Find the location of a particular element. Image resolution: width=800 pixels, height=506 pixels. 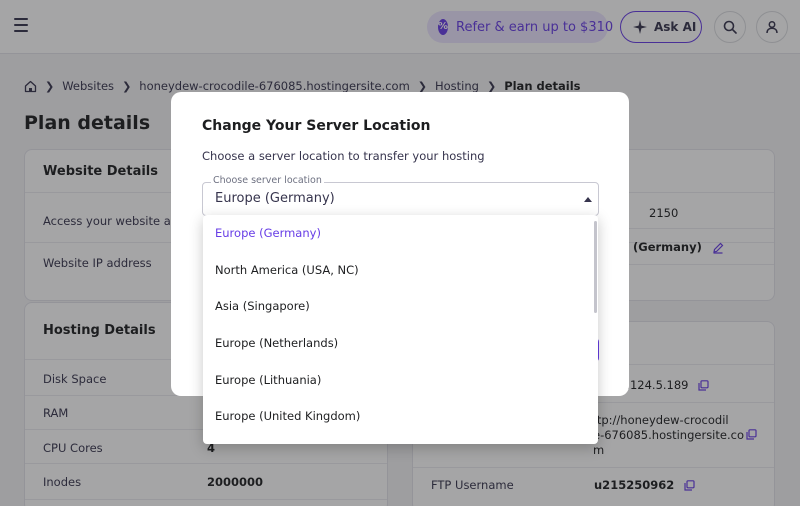

location-option: Europe (Germany) is located at coordinates (398, 233).